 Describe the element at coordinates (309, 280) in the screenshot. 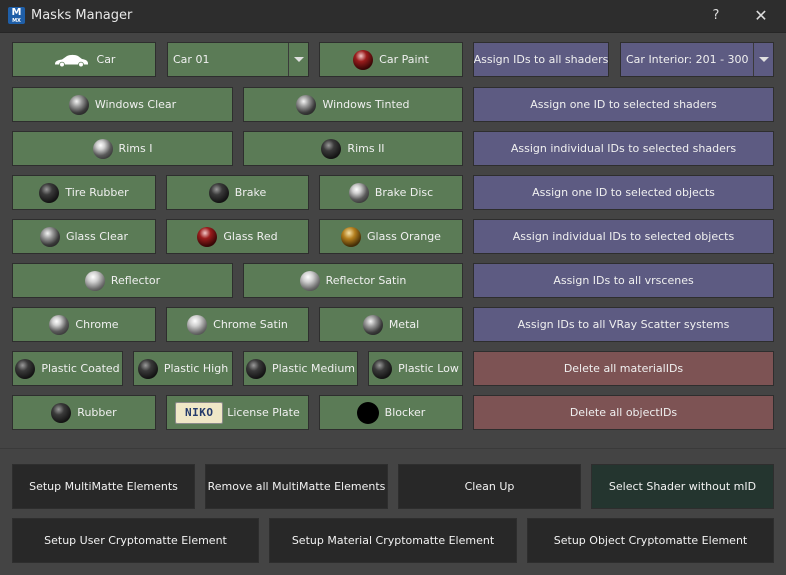

I see `reflector-satin-sphere-icon` at that location.